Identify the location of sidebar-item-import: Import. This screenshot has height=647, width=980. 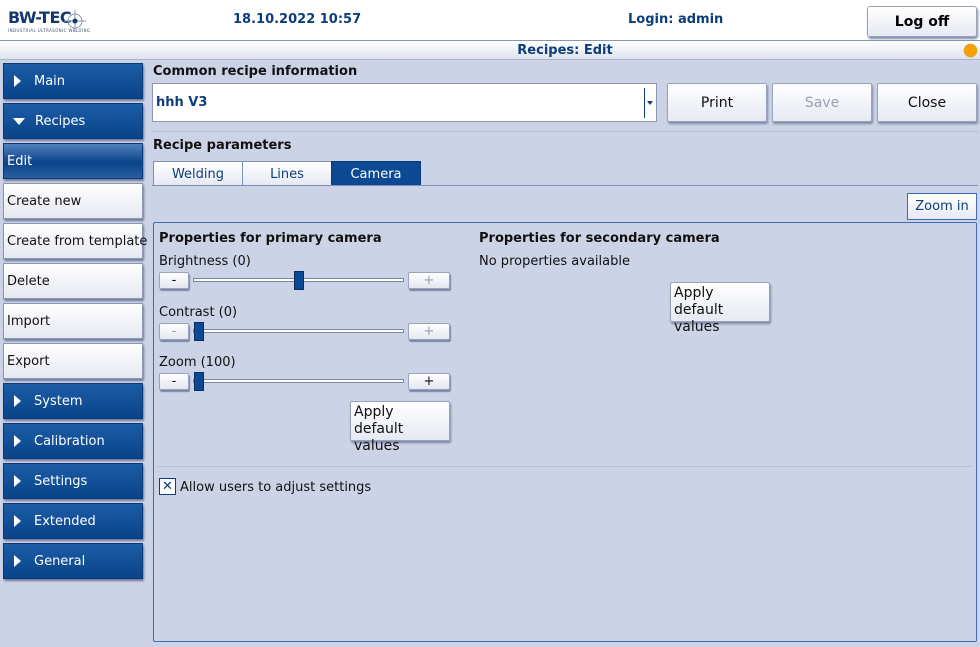
(73, 321).